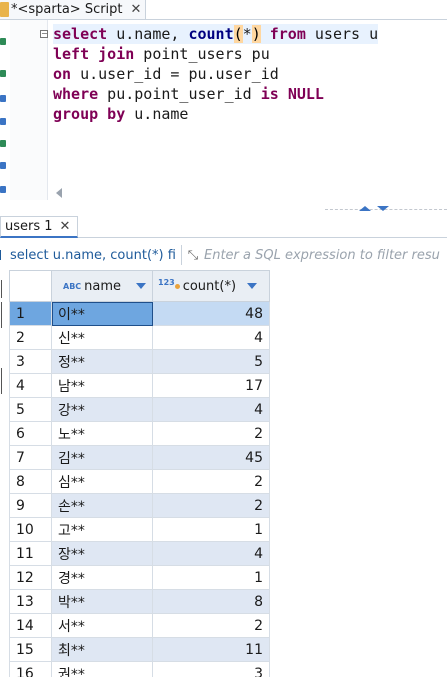  Describe the element at coordinates (102, 361) in the screenshot. I see `cell-name: 정**` at that location.